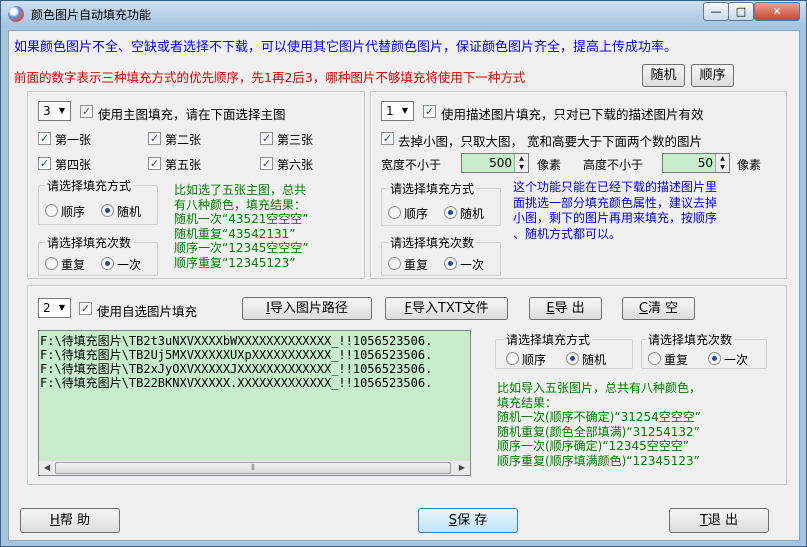  I want to click on close-button: ✕, so click(777, 11).